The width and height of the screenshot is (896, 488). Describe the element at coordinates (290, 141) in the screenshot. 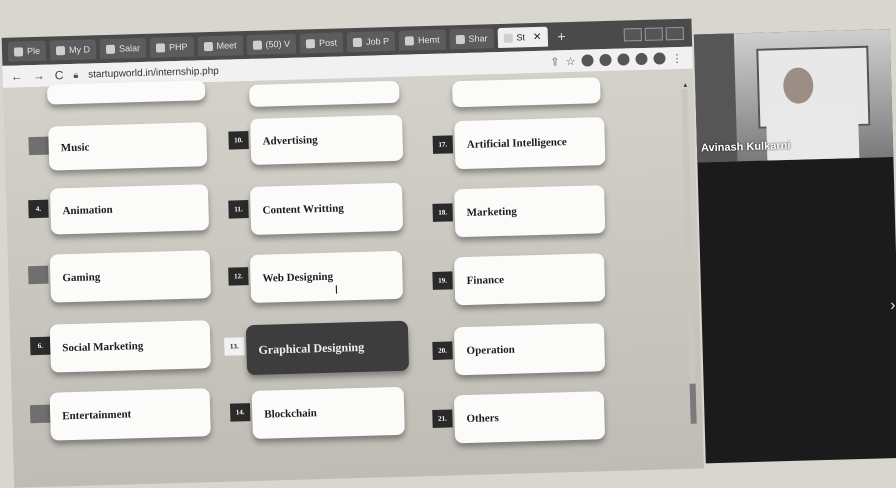

I see `category-label: Advertising` at that location.